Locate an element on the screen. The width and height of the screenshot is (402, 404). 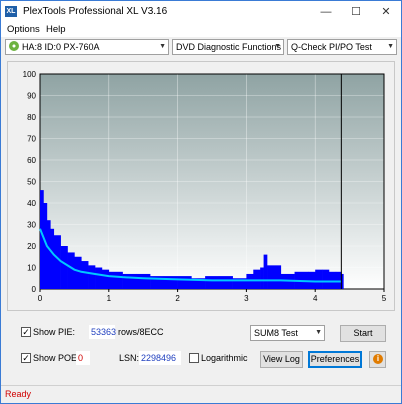
y-tick-label: 30 is located at coordinates (31, 225).